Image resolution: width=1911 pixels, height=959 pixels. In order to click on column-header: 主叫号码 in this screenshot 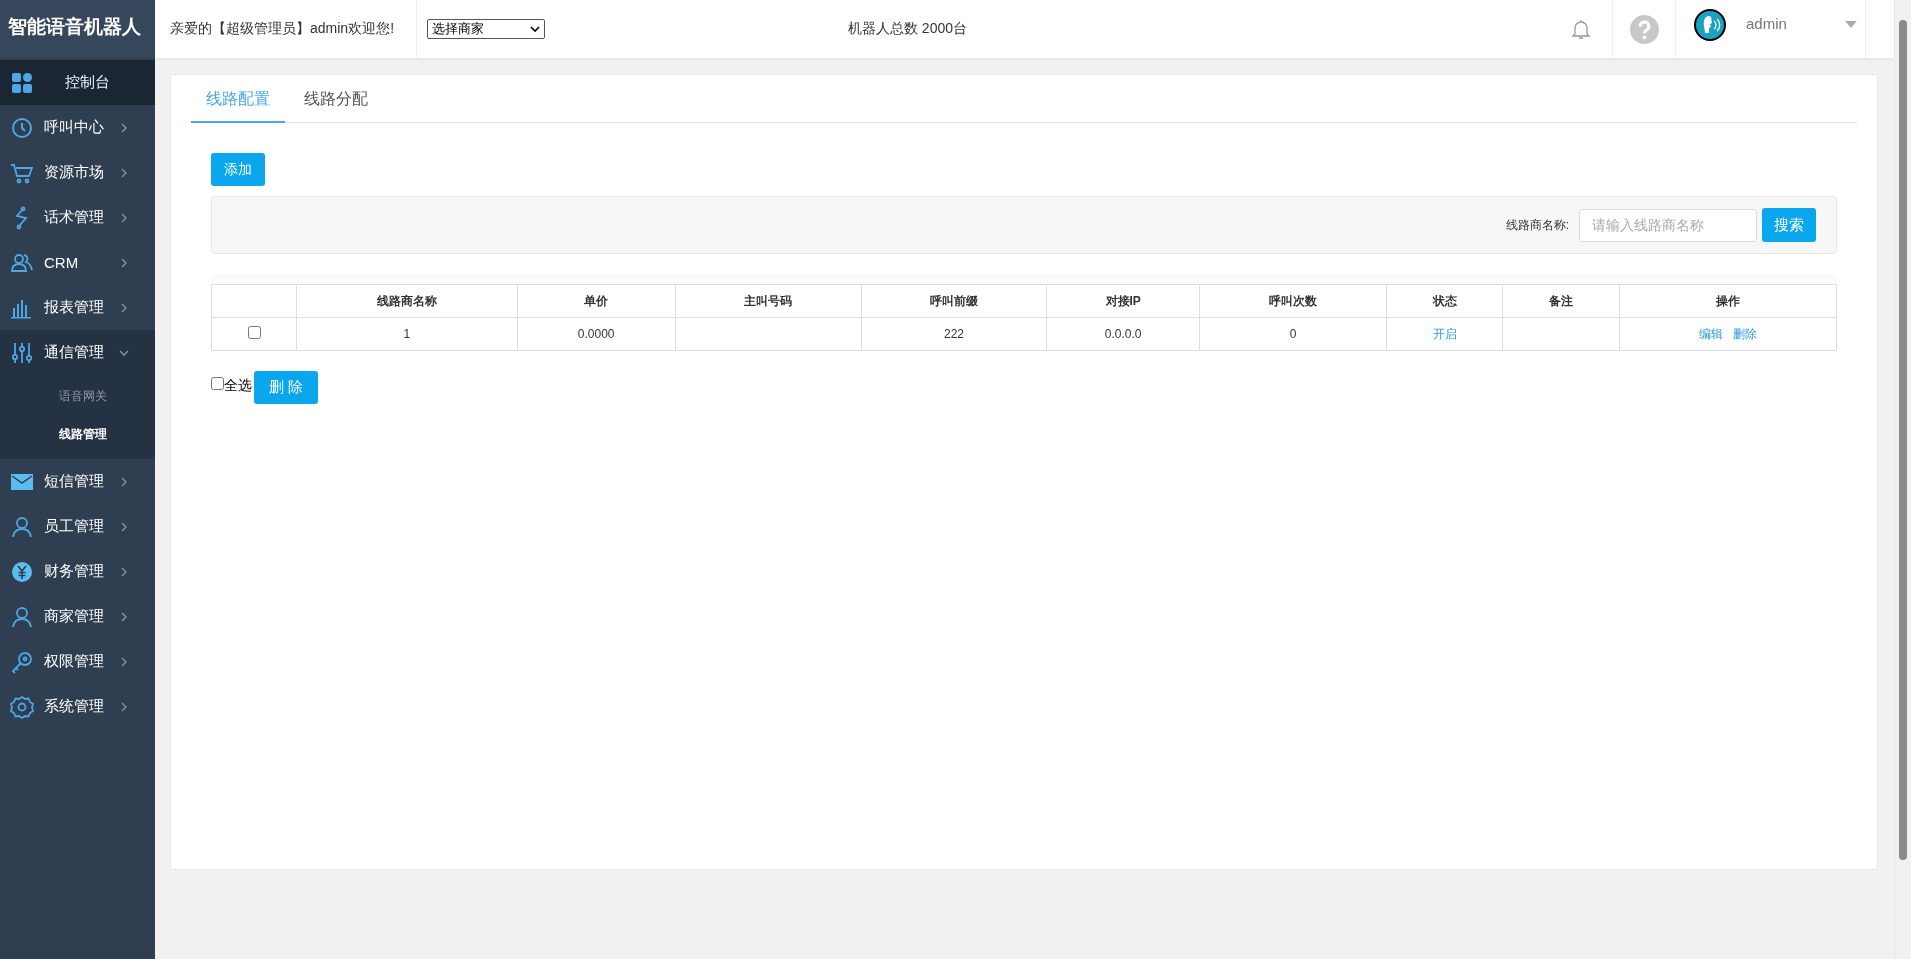, I will do `click(768, 301)`.